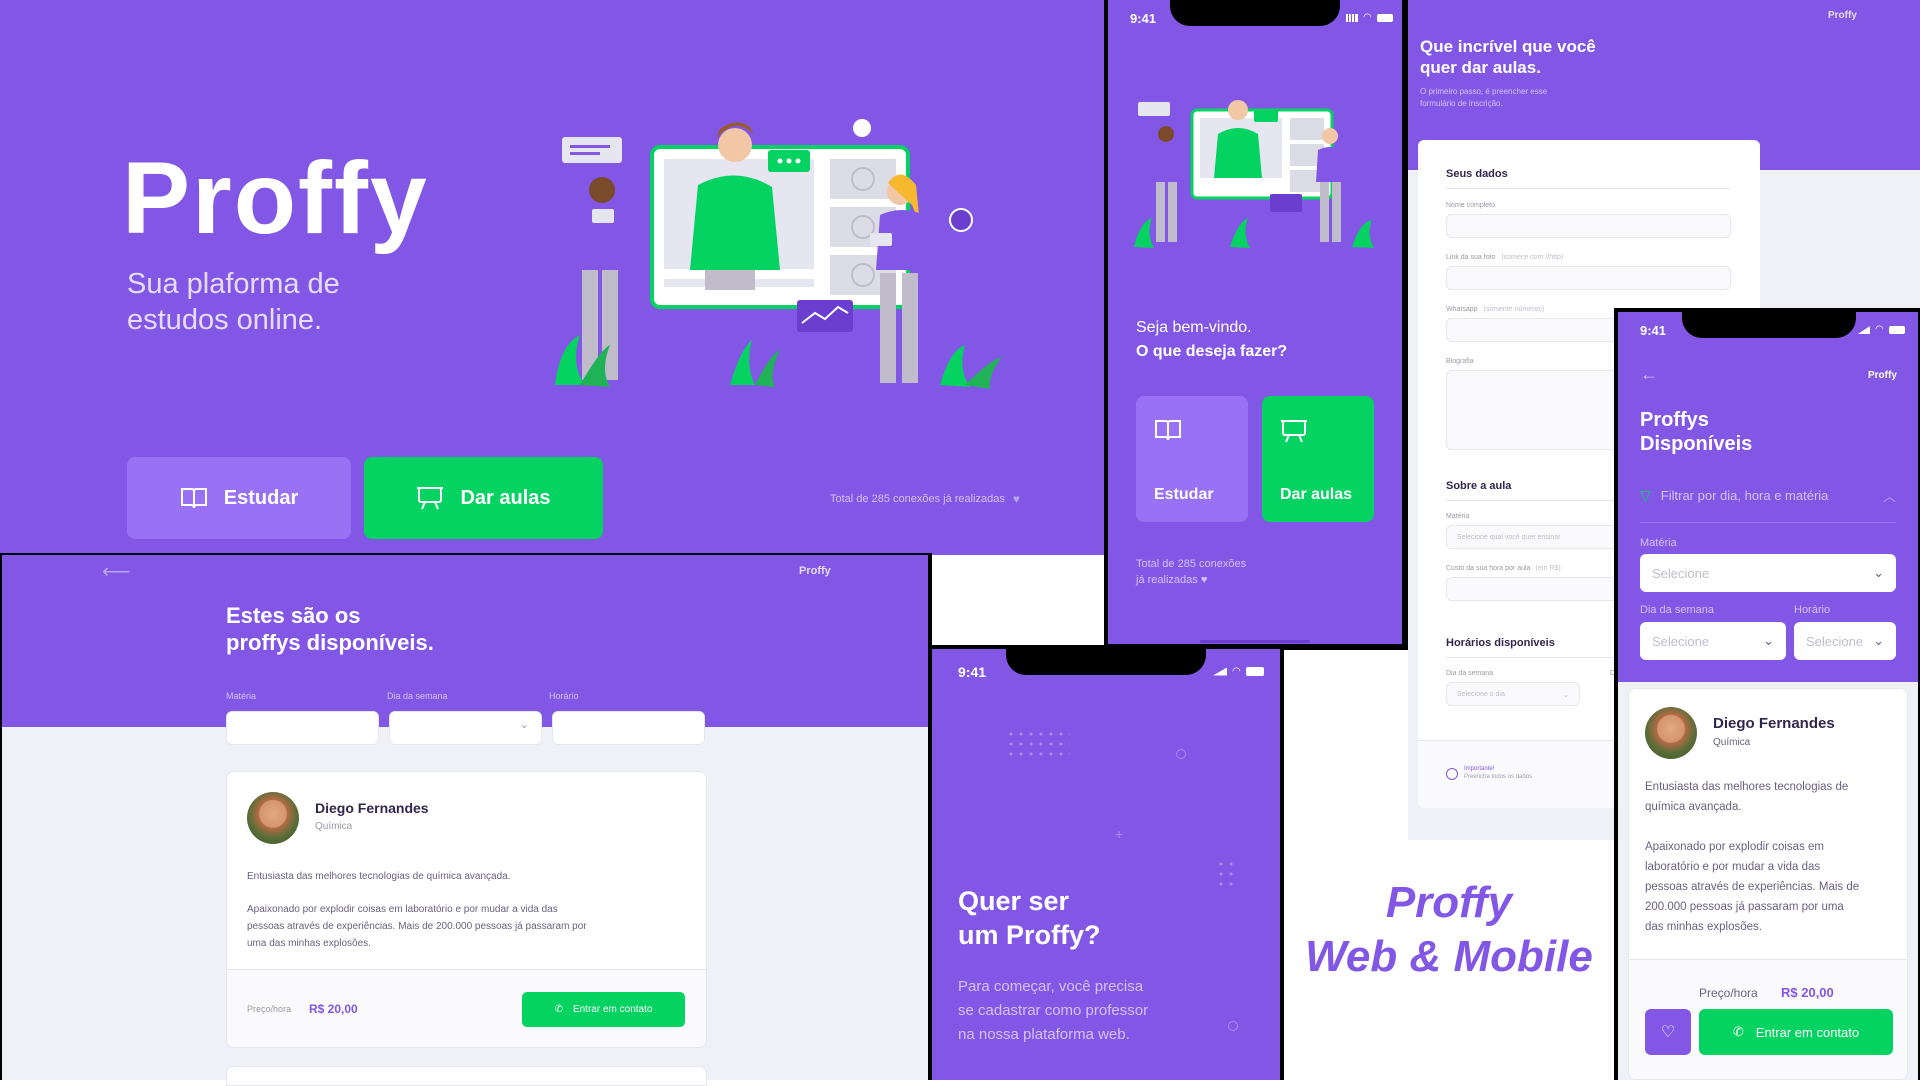 The height and width of the screenshot is (1086, 1920). What do you see at coordinates (1255, 641) in the screenshot?
I see `home-indicator` at bounding box center [1255, 641].